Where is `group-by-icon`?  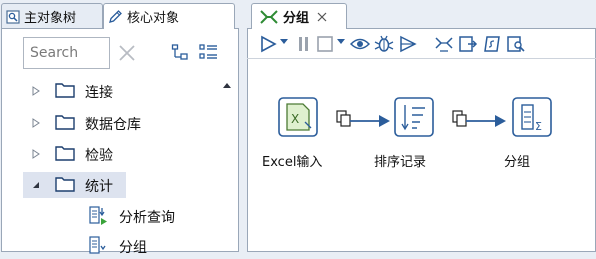
group-by-icon is located at coordinates (99, 246).